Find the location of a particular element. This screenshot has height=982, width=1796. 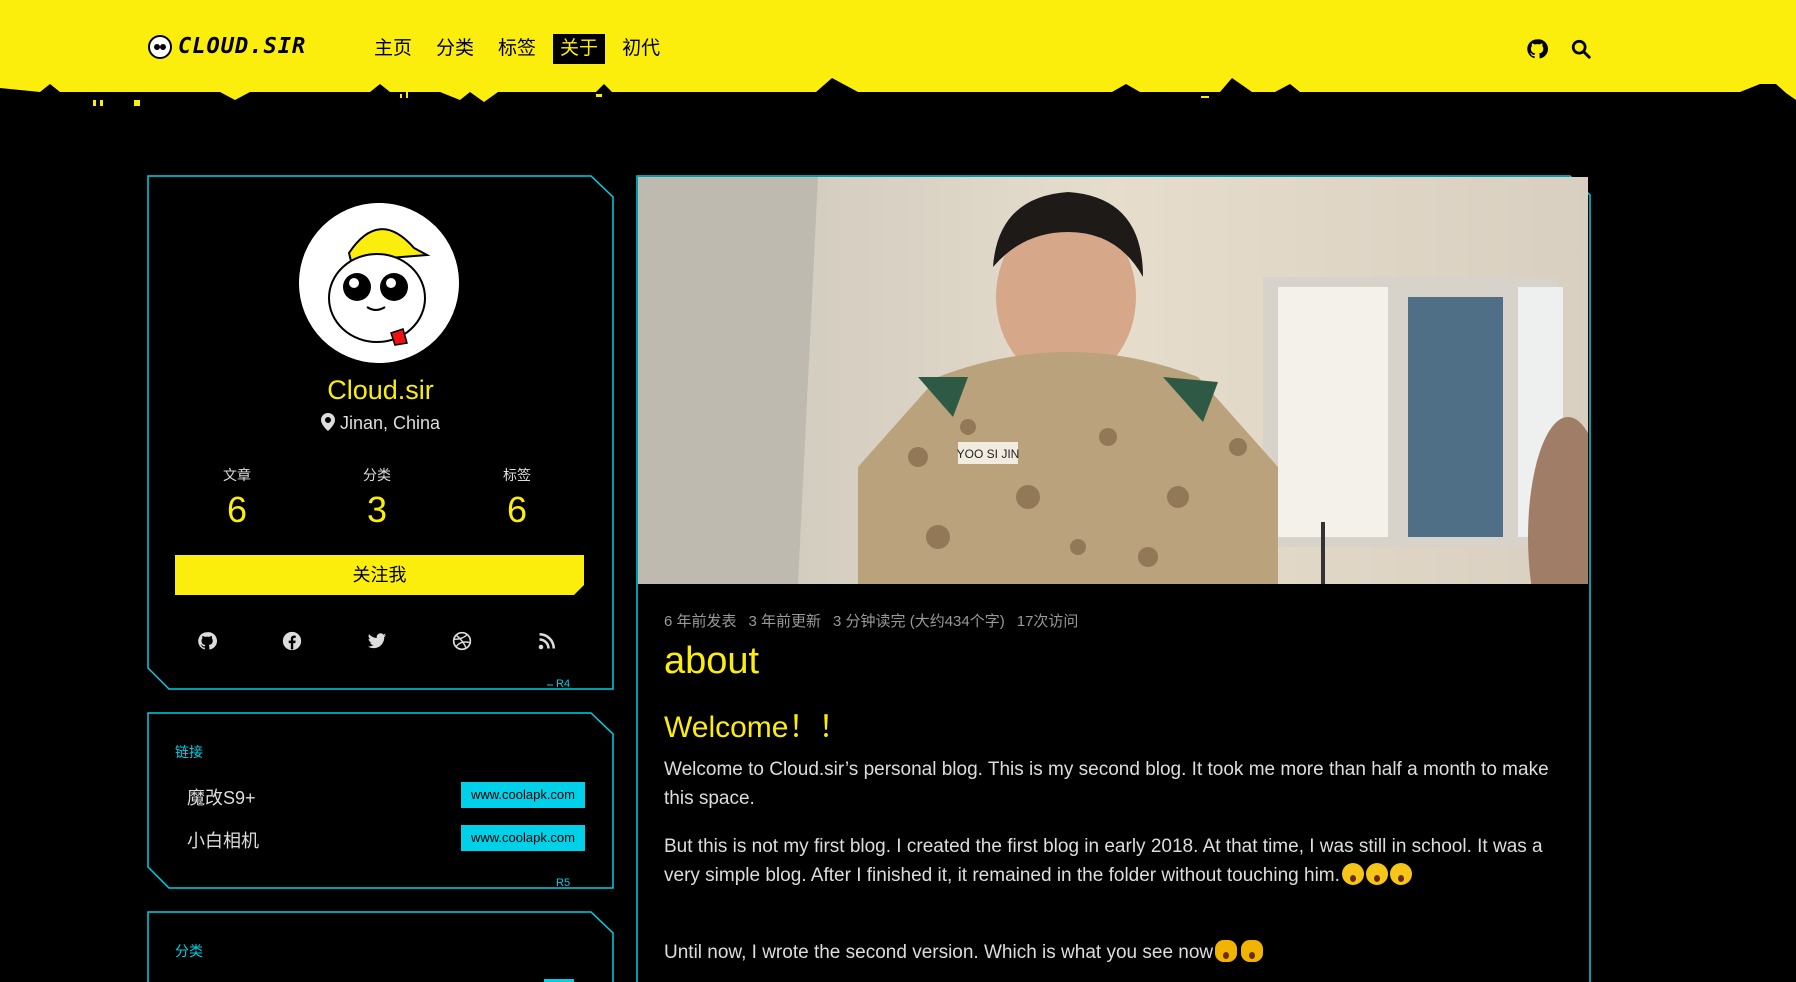

follow-button: 关注我 is located at coordinates (379, 575).